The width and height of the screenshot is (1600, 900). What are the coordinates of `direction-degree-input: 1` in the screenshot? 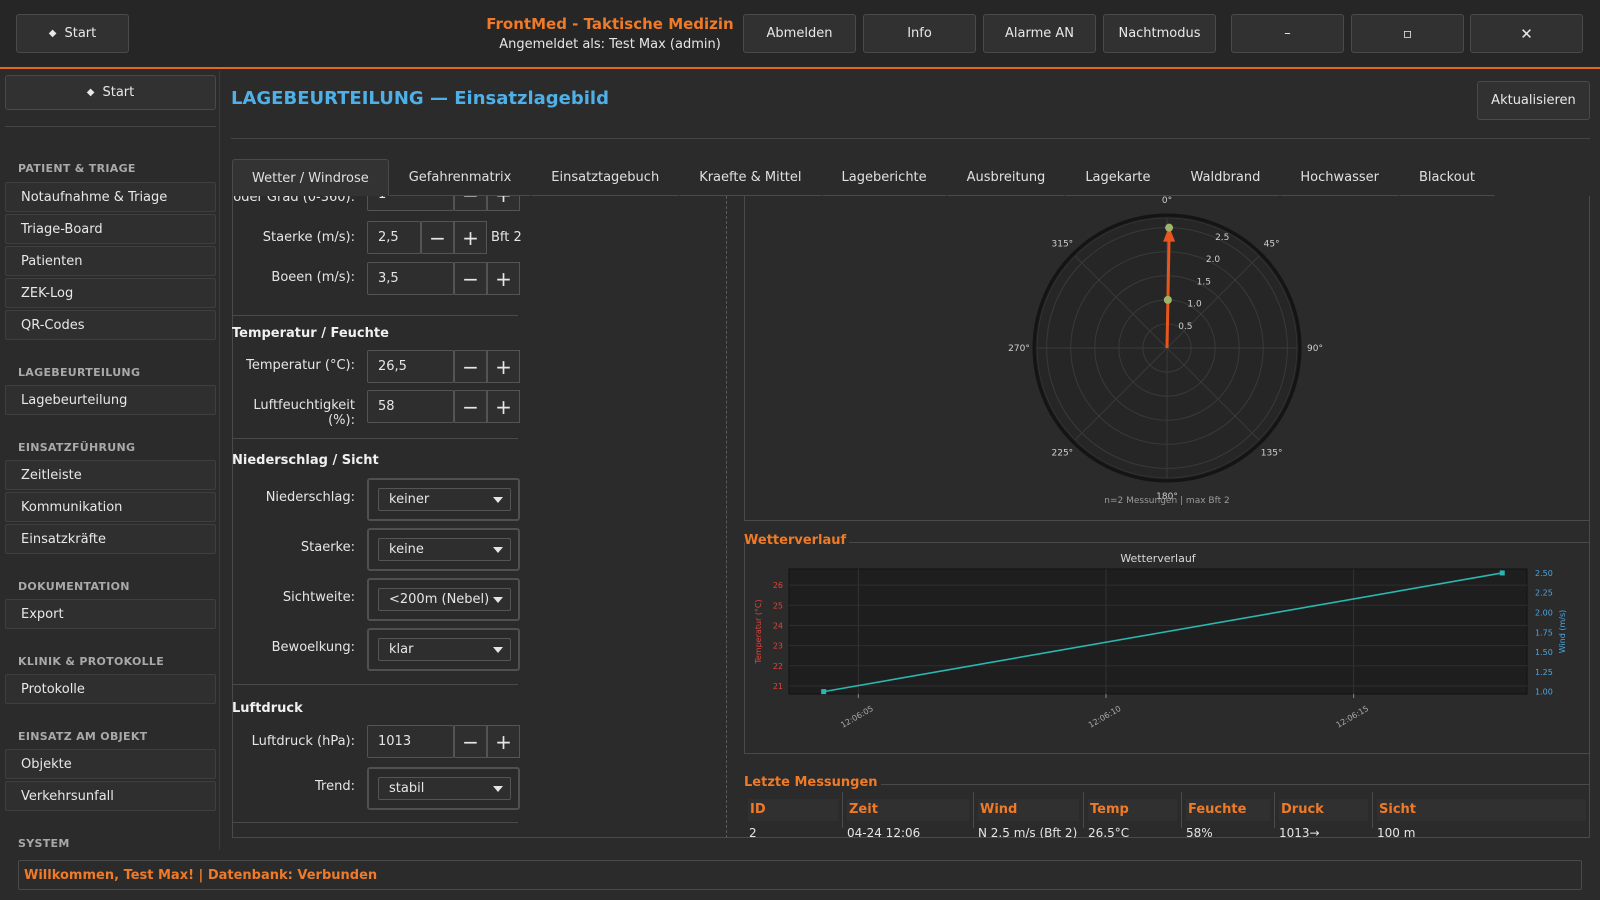 It's located at (410, 203).